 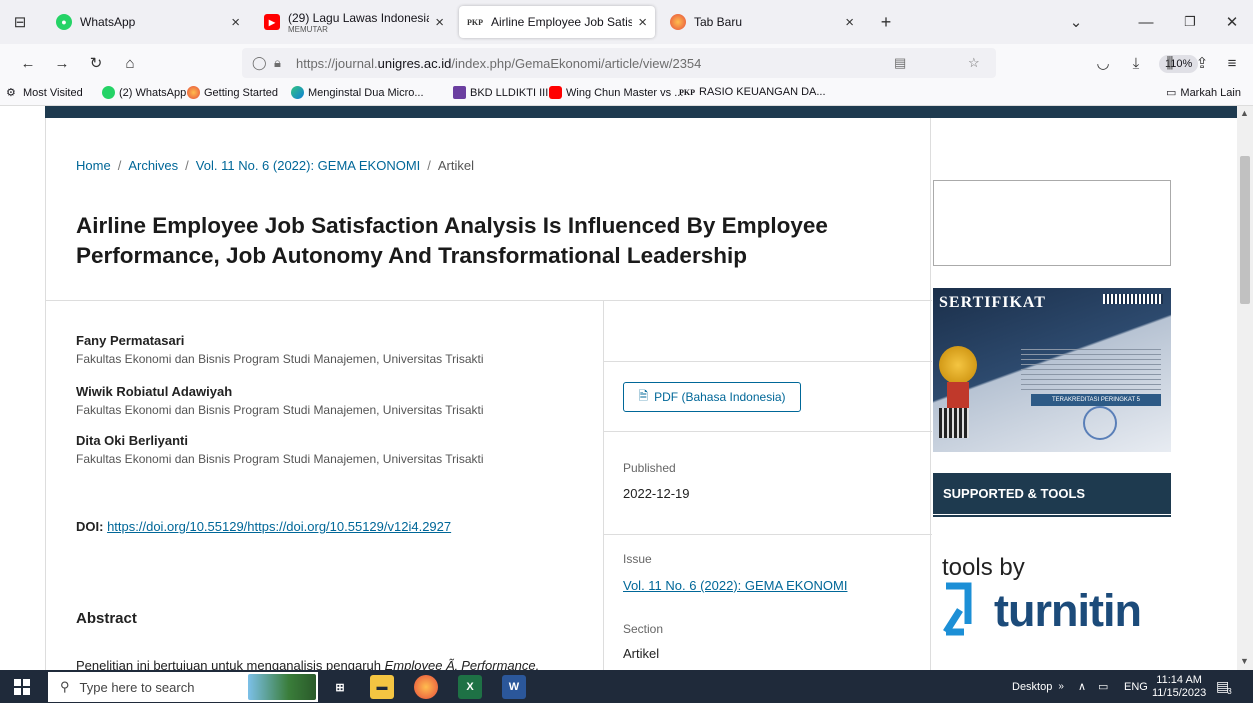 I want to click on certificate-text-lines, so click(x=1091, y=369).